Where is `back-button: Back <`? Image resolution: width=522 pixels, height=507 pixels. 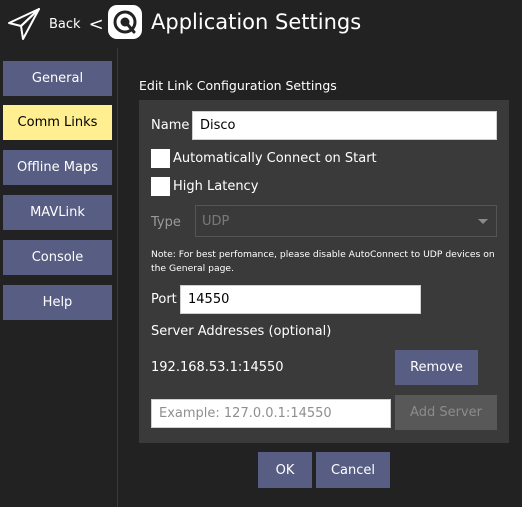
back-button: Back < is located at coordinates (55, 24).